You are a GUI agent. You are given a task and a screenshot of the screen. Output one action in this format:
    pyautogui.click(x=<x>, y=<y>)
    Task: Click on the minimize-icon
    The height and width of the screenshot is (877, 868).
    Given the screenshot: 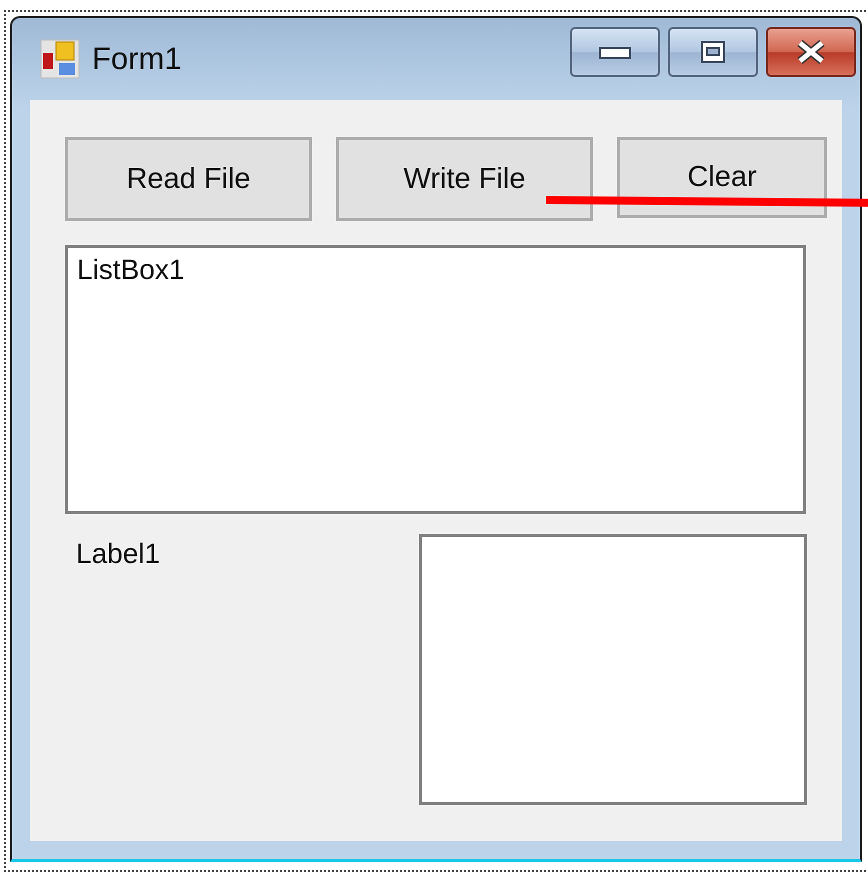 What is the action you would take?
    pyautogui.click(x=615, y=52)
    